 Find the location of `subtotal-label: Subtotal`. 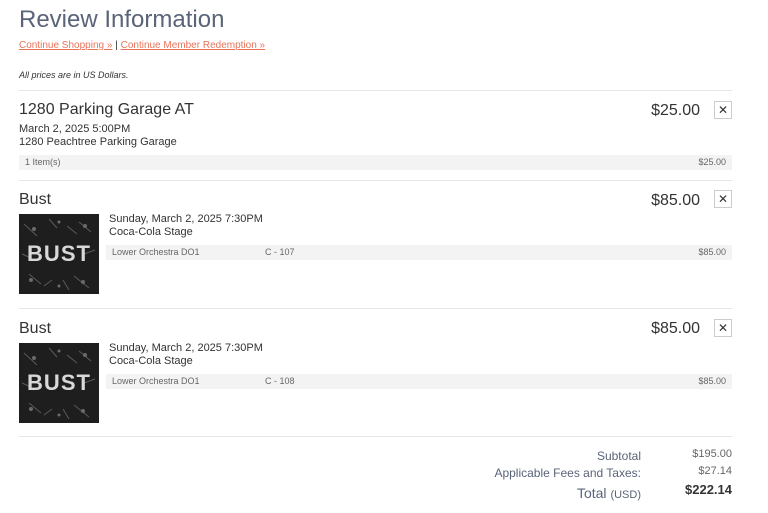

subtotal-label: Subtotal is located at coordinates (618, 456).